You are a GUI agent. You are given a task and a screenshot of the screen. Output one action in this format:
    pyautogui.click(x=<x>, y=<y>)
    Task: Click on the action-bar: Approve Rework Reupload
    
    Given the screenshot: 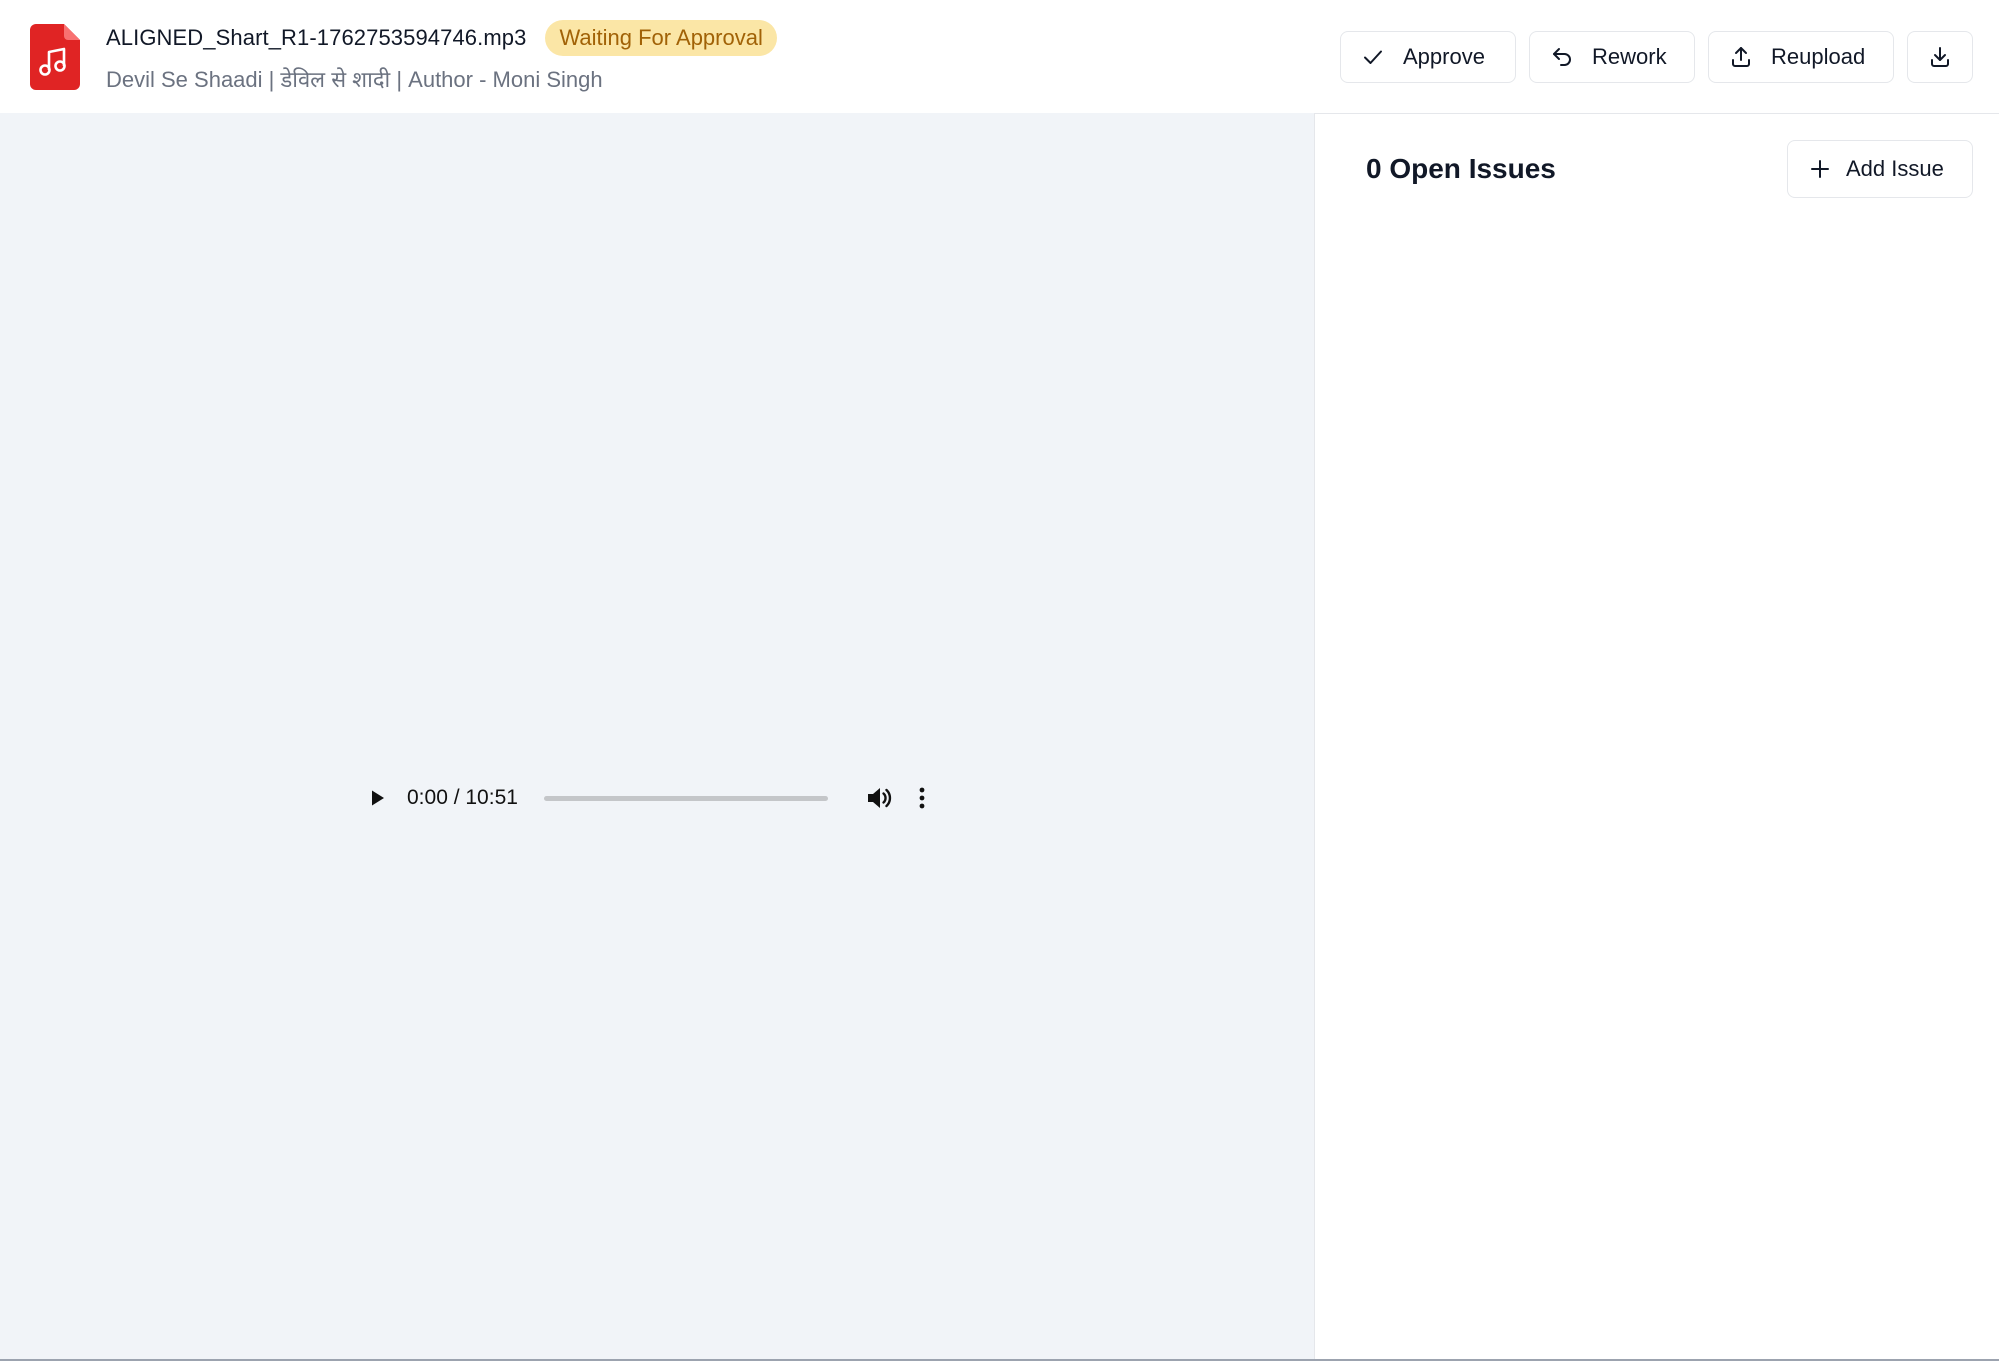 What is the action you would take?
    pyautogui.click(x=1656, y=56)
    